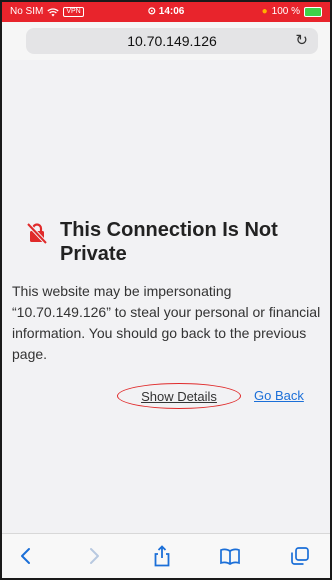  I want to click on share-icon, so click(162, 556).